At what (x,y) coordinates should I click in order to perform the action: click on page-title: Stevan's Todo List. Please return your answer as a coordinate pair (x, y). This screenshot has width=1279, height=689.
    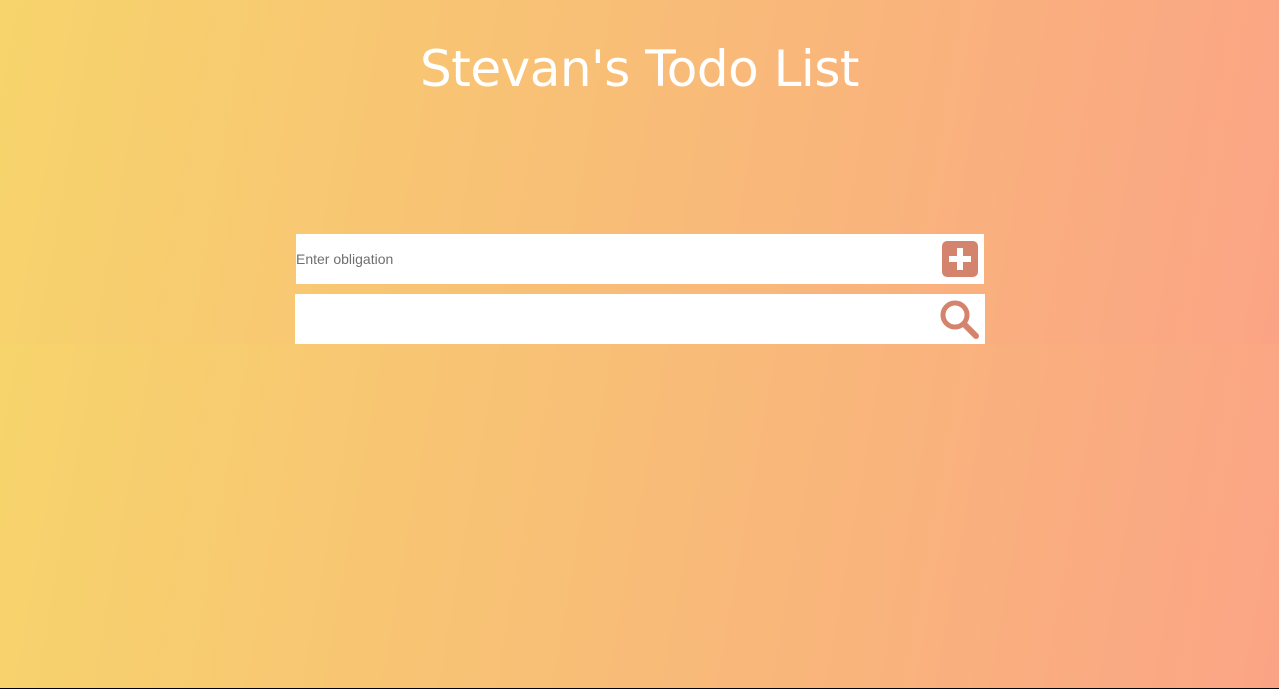
    Looking at the image, I should click on (639, 69).